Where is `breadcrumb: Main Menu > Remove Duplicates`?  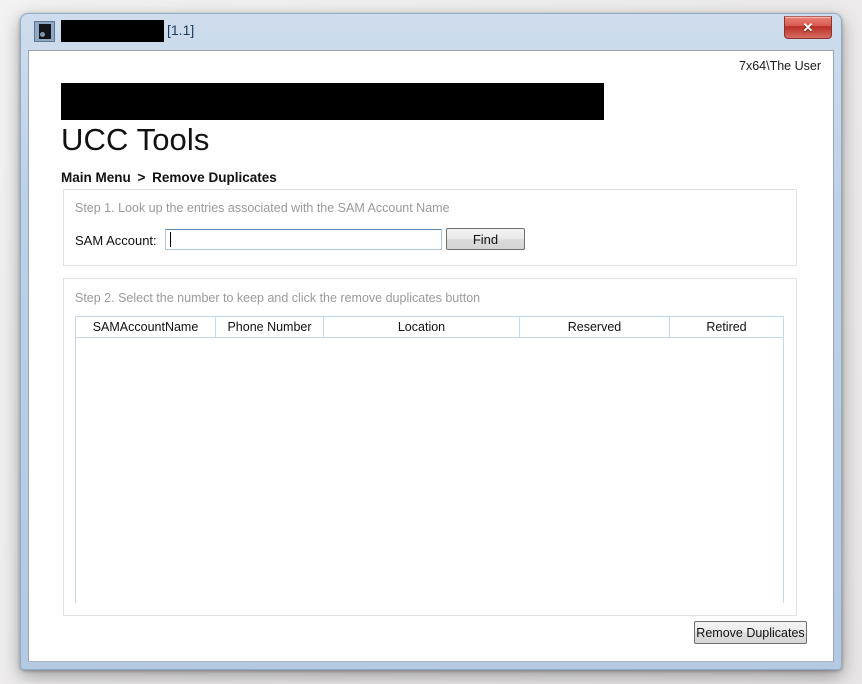
breadcrumb: Main Menu > Remove Duplicates is located at coordinates (169, 177).